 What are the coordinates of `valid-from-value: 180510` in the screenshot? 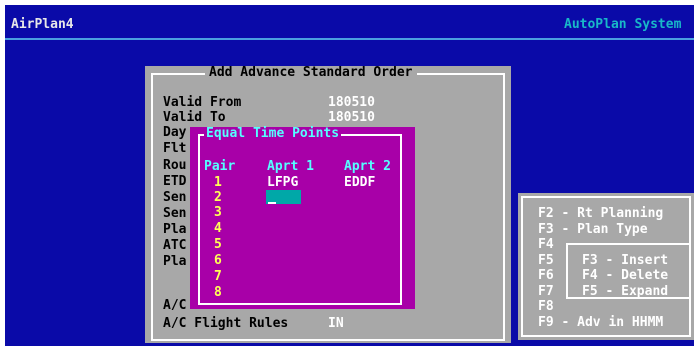 It's located at (351, 103).